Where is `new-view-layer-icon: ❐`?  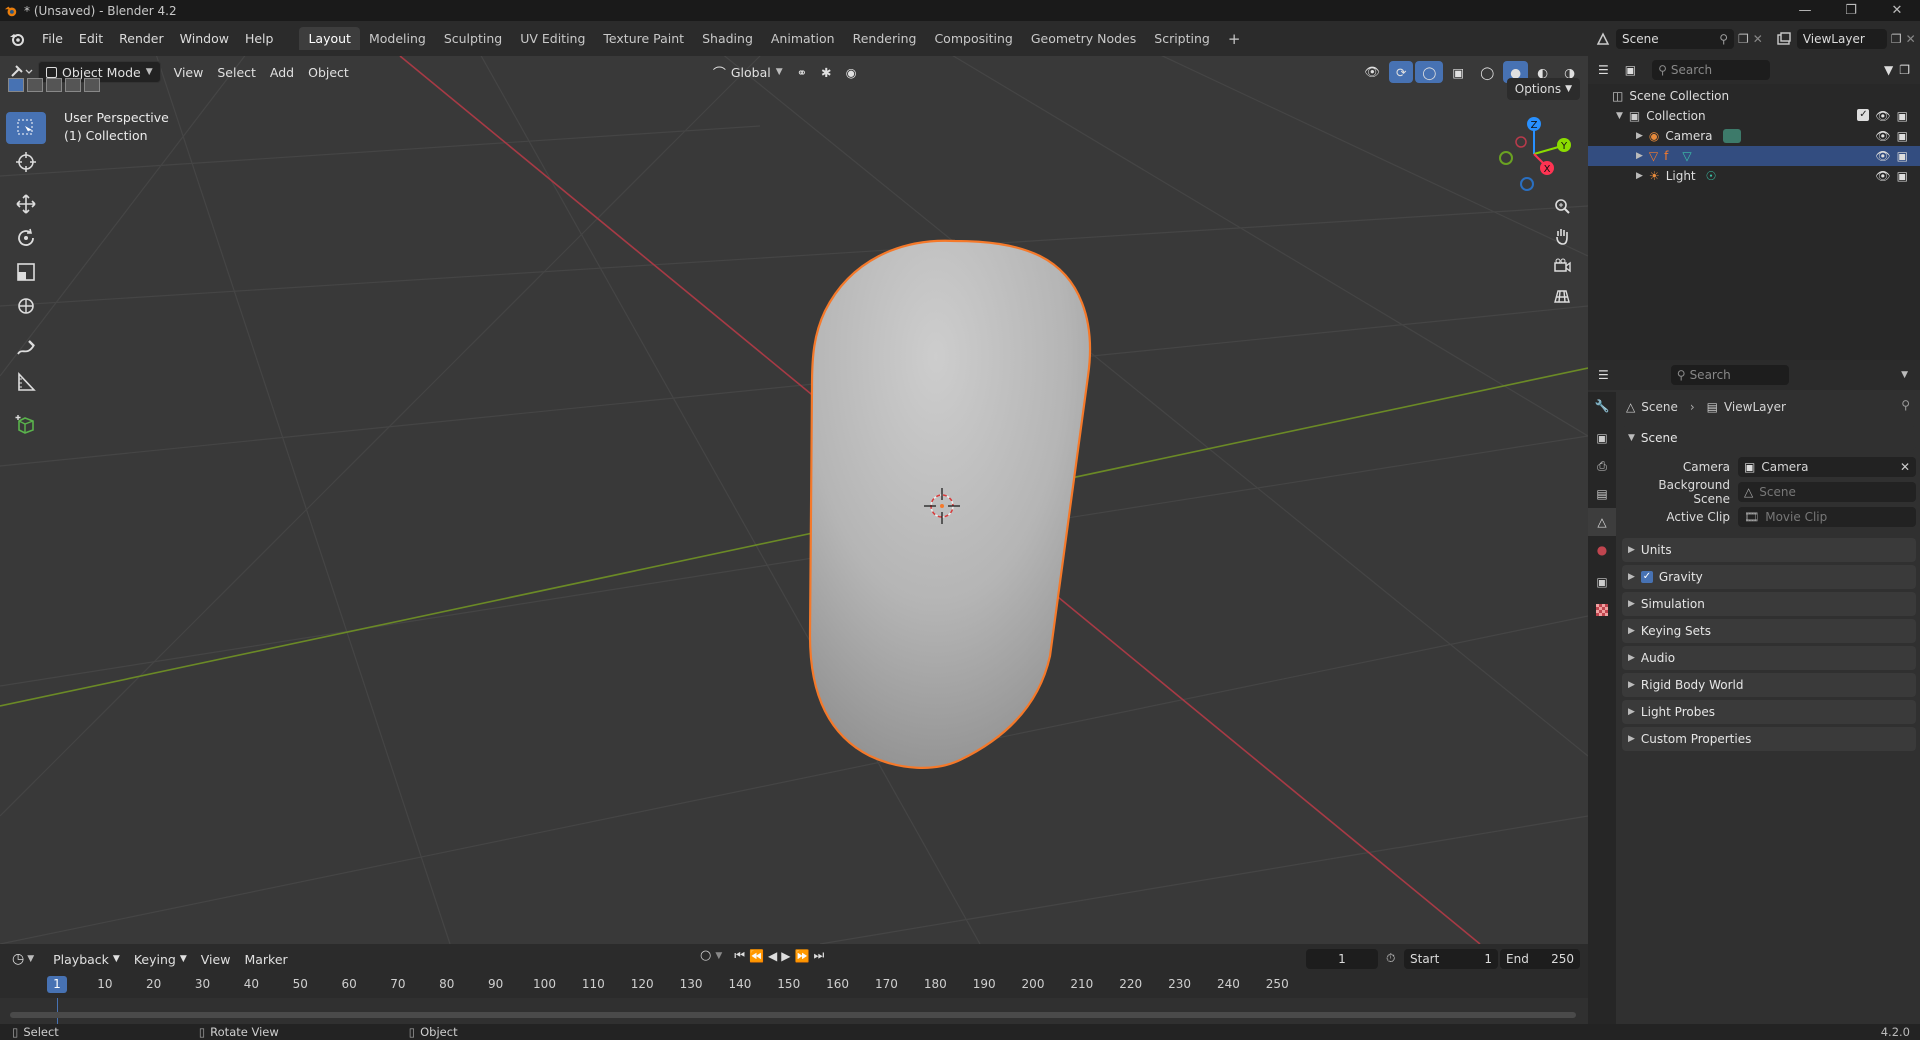 new-view-layer-icon: ❐ is located at coordinates (1896, 39).